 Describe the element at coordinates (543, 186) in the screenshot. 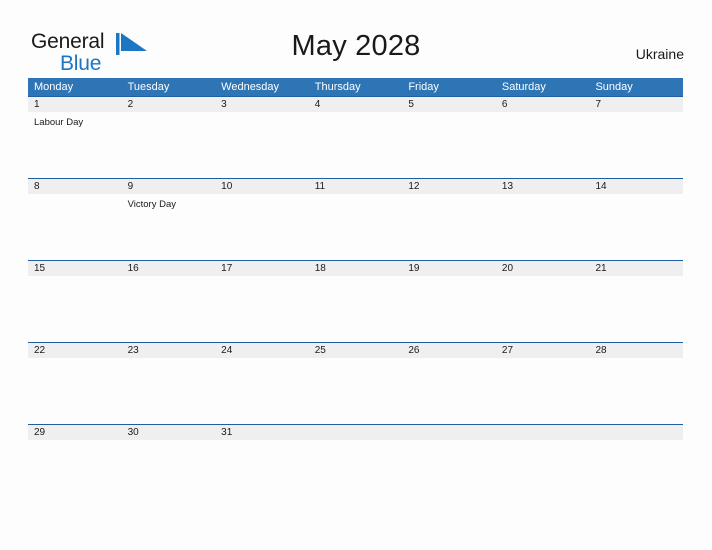

I see `day-number: 13` at that location.